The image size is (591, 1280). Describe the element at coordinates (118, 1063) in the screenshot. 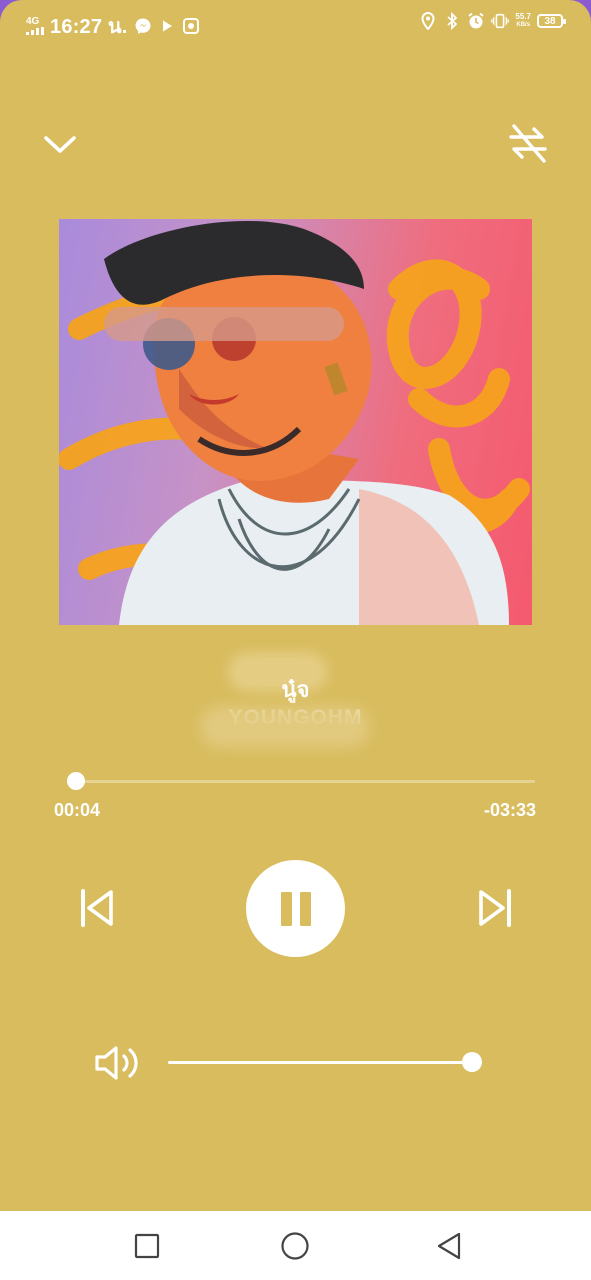

I see `volume-icon` at that location.